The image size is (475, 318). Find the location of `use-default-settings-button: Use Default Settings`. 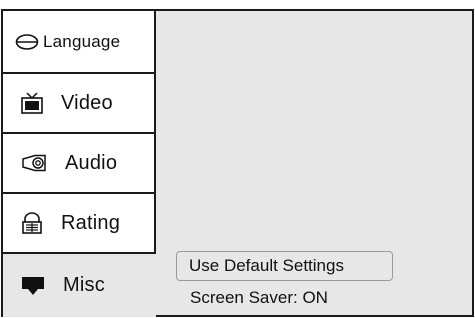

use-default-settings-button: Use Default Settings is located at coordinates (284, 266).